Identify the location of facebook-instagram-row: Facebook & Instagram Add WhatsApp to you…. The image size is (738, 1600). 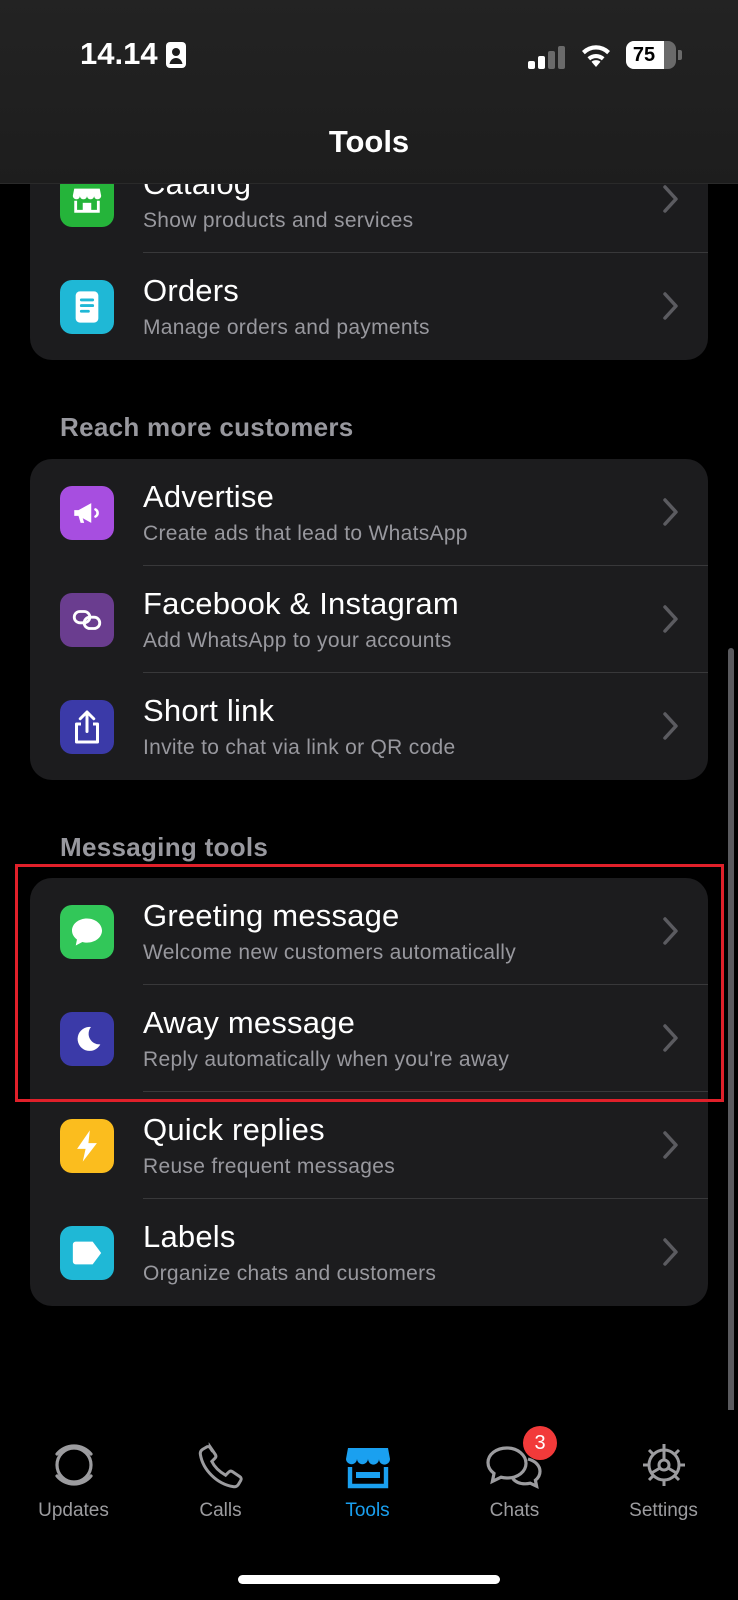
(369, 619).